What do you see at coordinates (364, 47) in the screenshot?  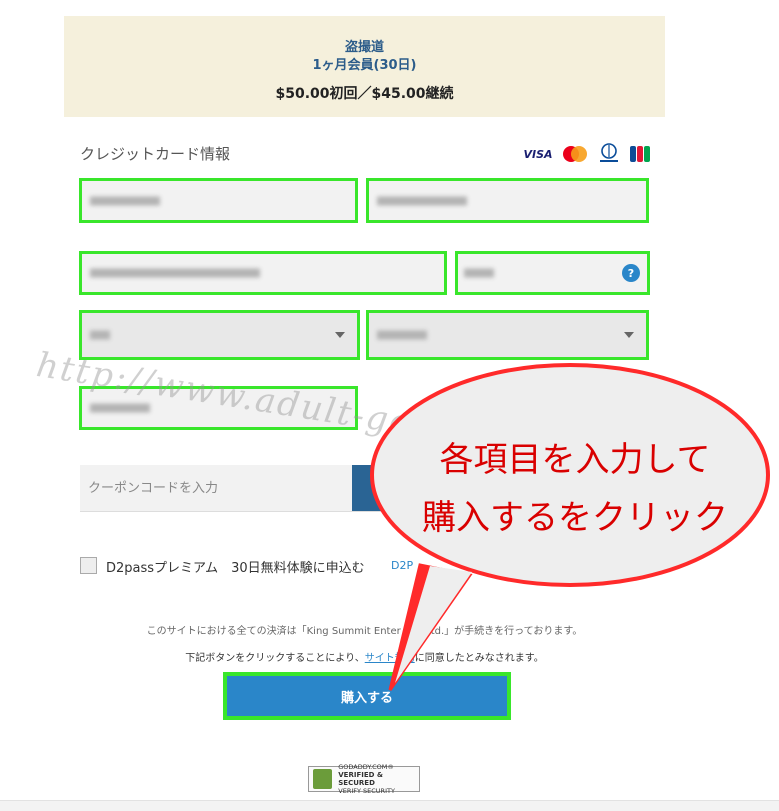 I see `plan-name: 盗撮道` at bounding box center [364, 47].